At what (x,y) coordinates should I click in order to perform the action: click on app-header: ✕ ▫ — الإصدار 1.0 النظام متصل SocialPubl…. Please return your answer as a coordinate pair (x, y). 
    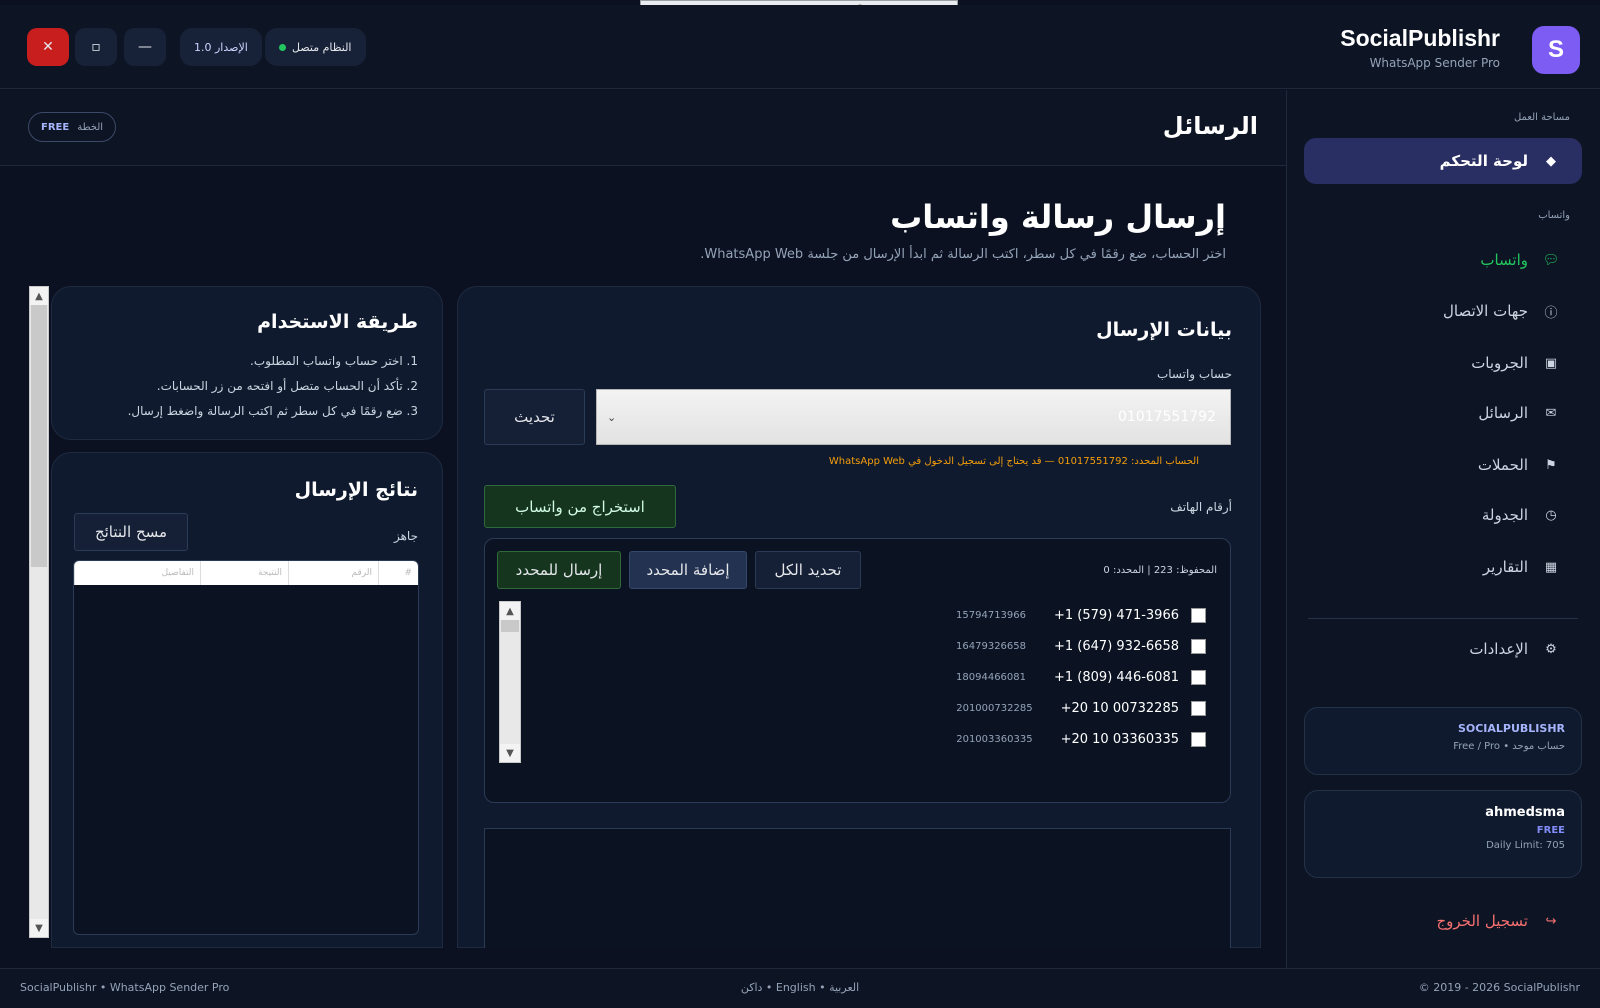
    Looking at the image, I should click on (800, 47).